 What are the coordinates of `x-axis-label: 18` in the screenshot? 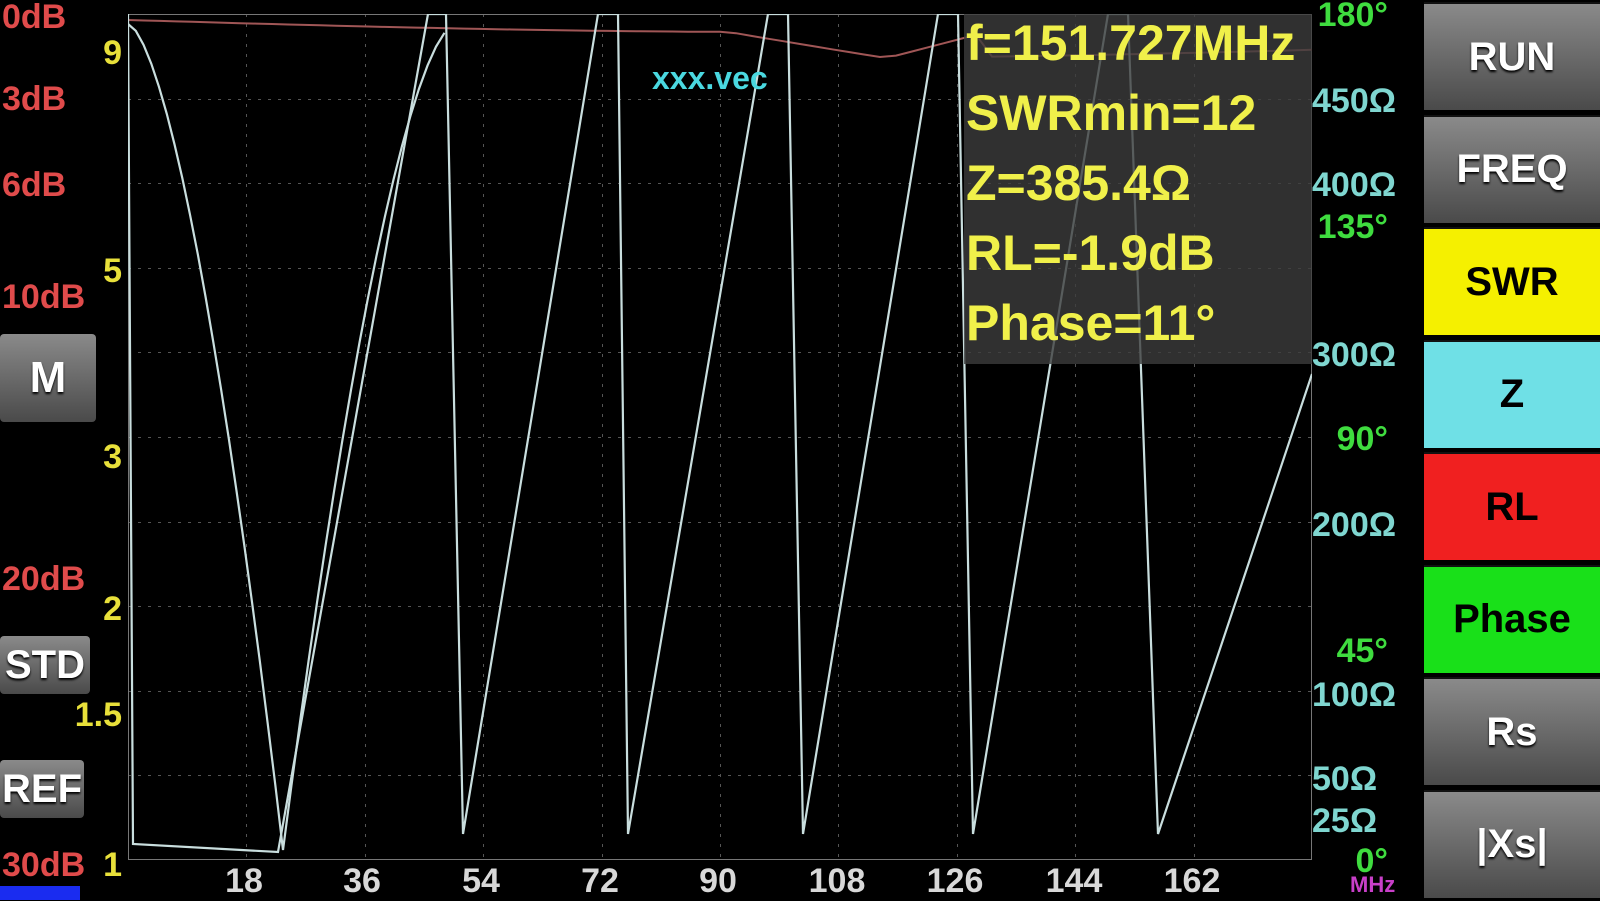 It's located at (244, 881).